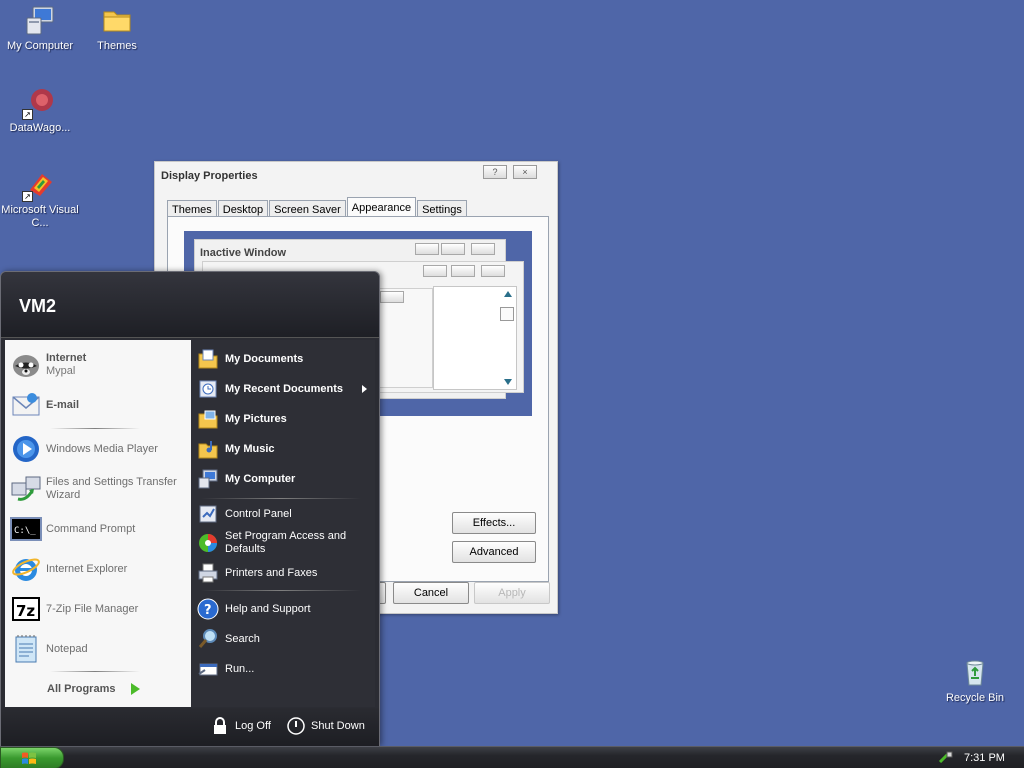 Image resolution: width=1024 pixels, height=768 pixels. What do you see at coordinates (512, 593) in the screenshot?
I see `apply-button: Apply` at bounding box center [512, 593].